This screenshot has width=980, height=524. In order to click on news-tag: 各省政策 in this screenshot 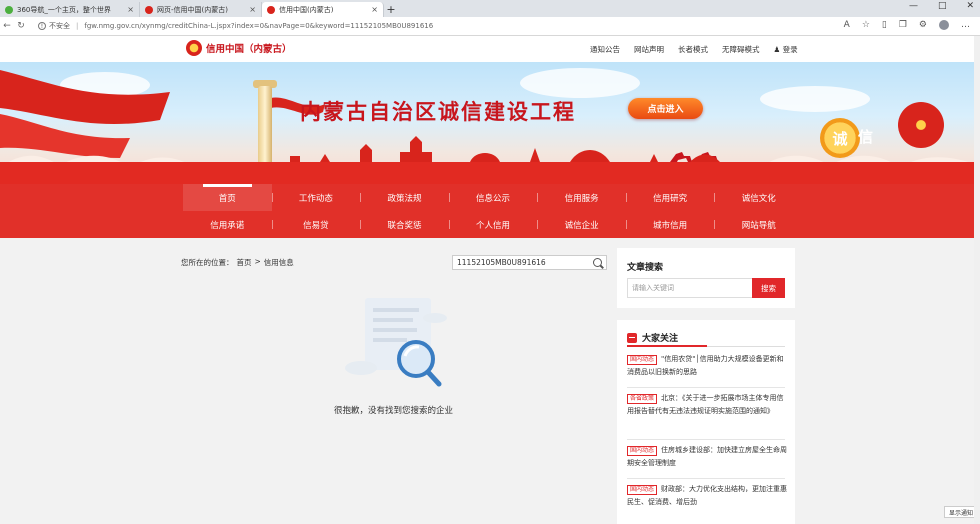, I will do `click(642, 399)`.